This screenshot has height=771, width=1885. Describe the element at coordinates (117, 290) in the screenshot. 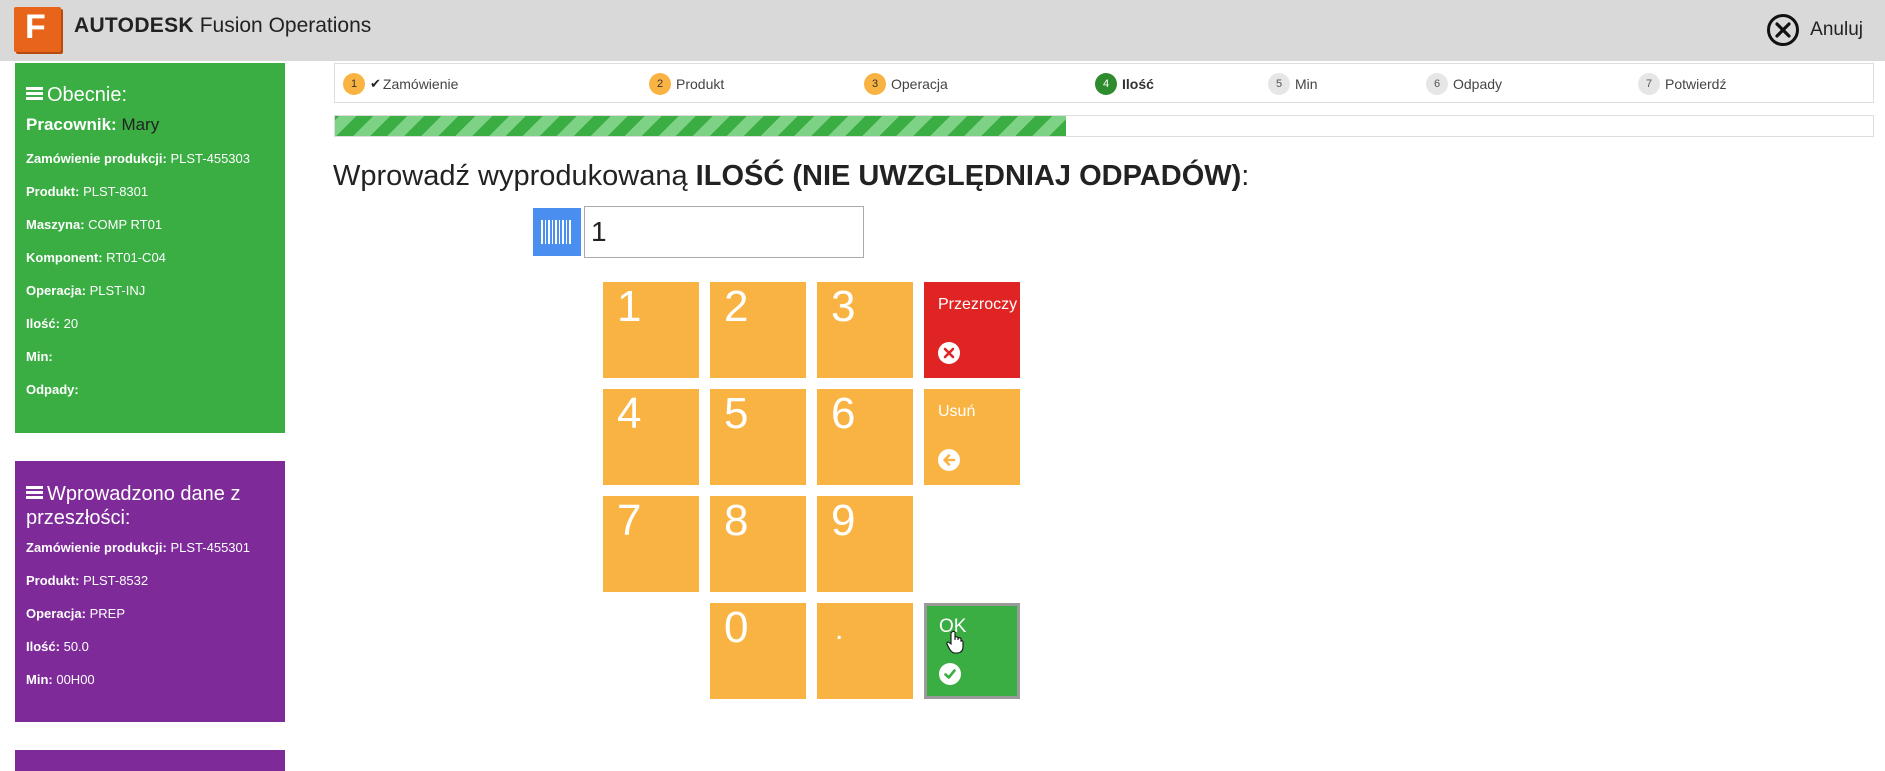

I see `info-value: PLST-INJ` at that location.